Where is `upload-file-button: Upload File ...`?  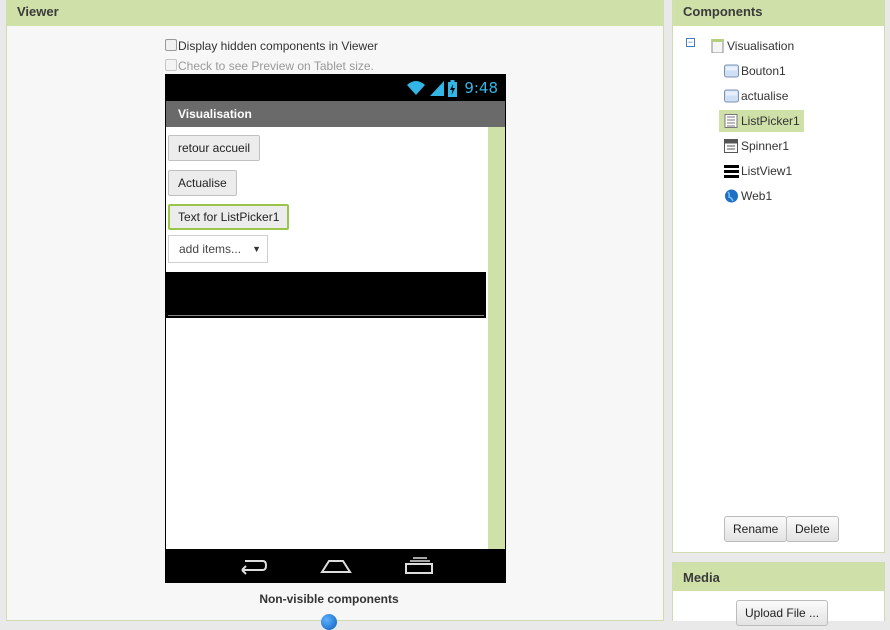 upload-file-button: Upload File ... is located at coordinates (782, 613).